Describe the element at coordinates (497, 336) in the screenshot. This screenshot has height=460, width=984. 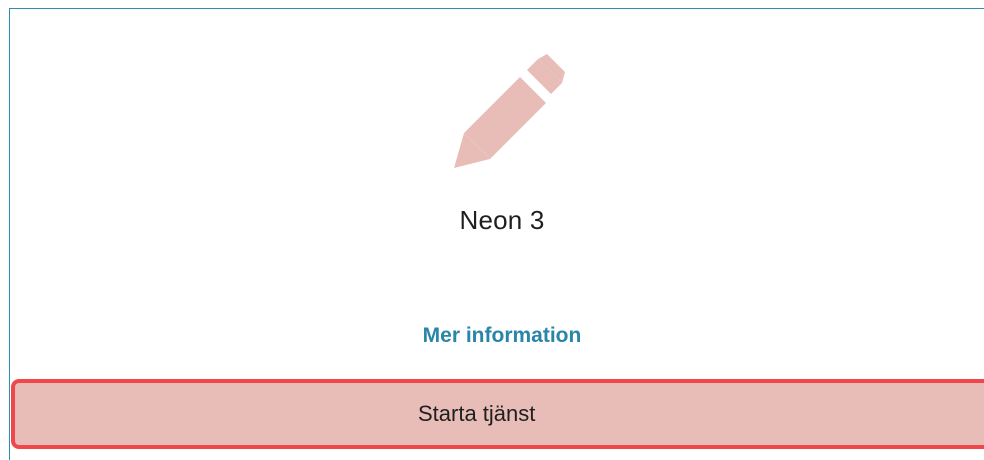
I see `more-info-link: Mer information` at that location.